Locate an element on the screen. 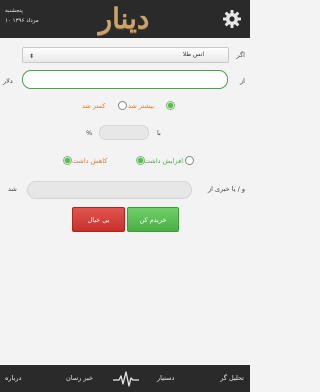 Image resolution: width=320 pixels, height=392 pixels. radio-more is located at coordinates (170, 105).